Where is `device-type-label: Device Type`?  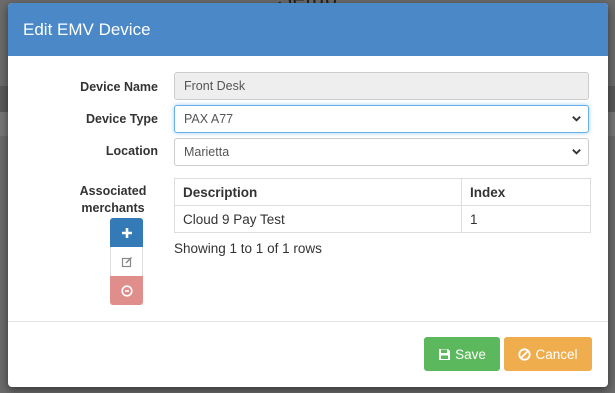
device-type-label: Device Type is located at coordinates (121, 119).